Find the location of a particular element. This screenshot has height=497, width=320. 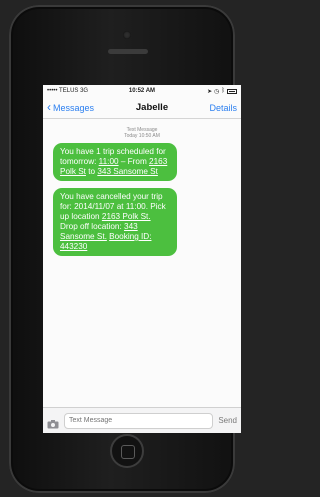

camera-icon is located at coordinates (53, 422).